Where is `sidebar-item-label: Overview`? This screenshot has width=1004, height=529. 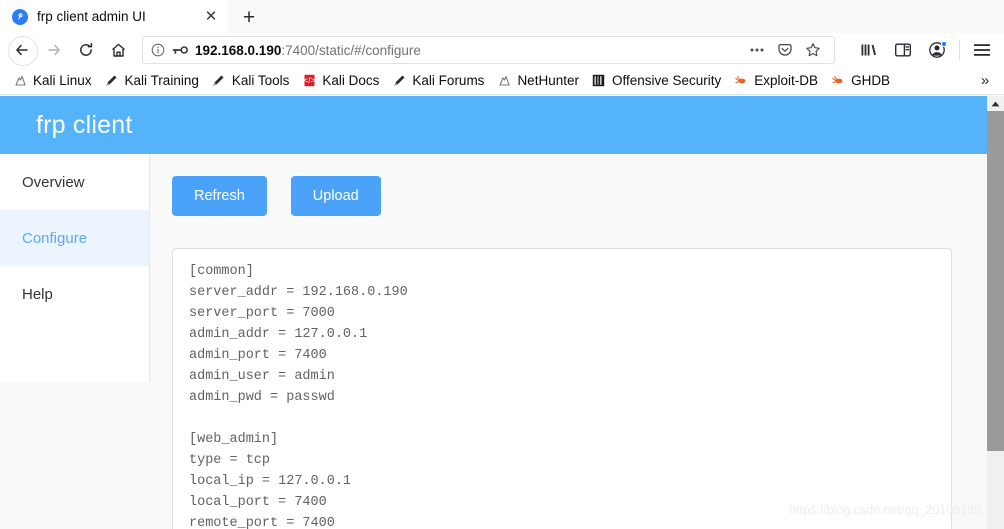 sidebar-item-label: Overview is located at coordinates (53, 182).